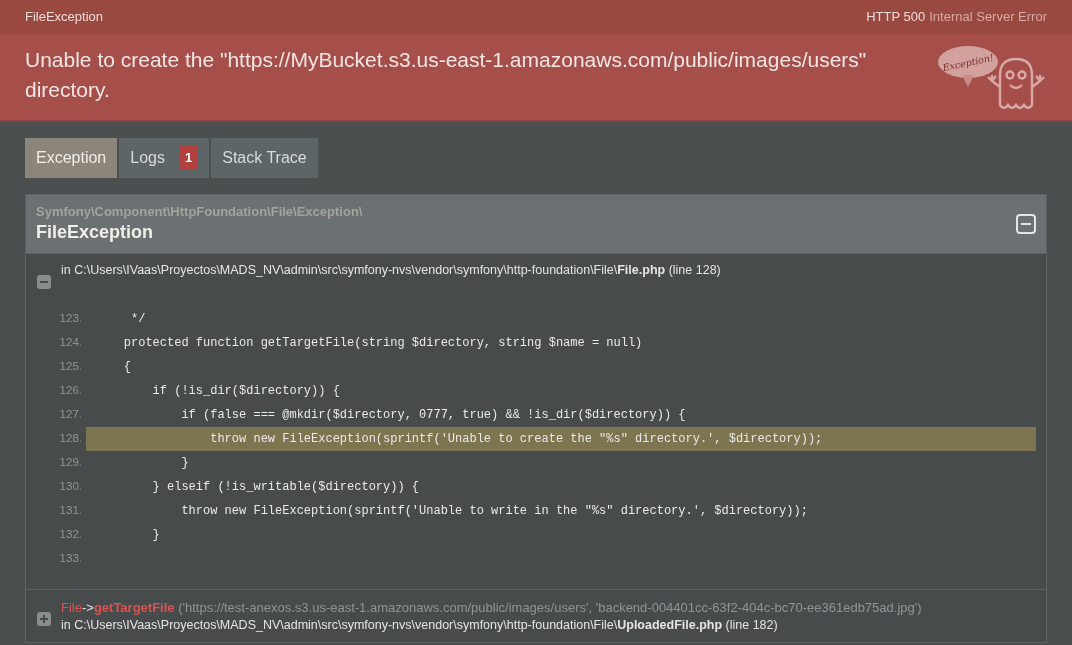 This screenshot has height=645, width=1072. I want to click on line-number: 131., so click(70, 511).